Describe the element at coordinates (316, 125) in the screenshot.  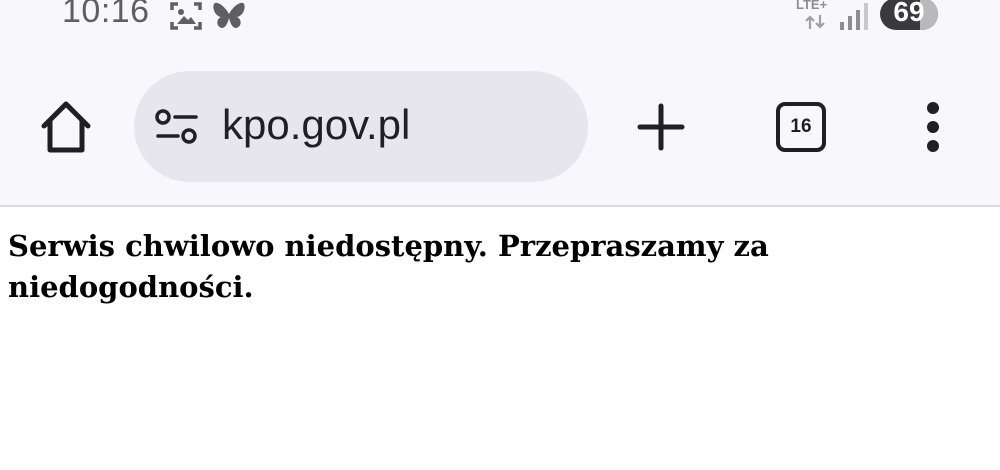
I see `url-text: kpo.gov.pl` at that location.